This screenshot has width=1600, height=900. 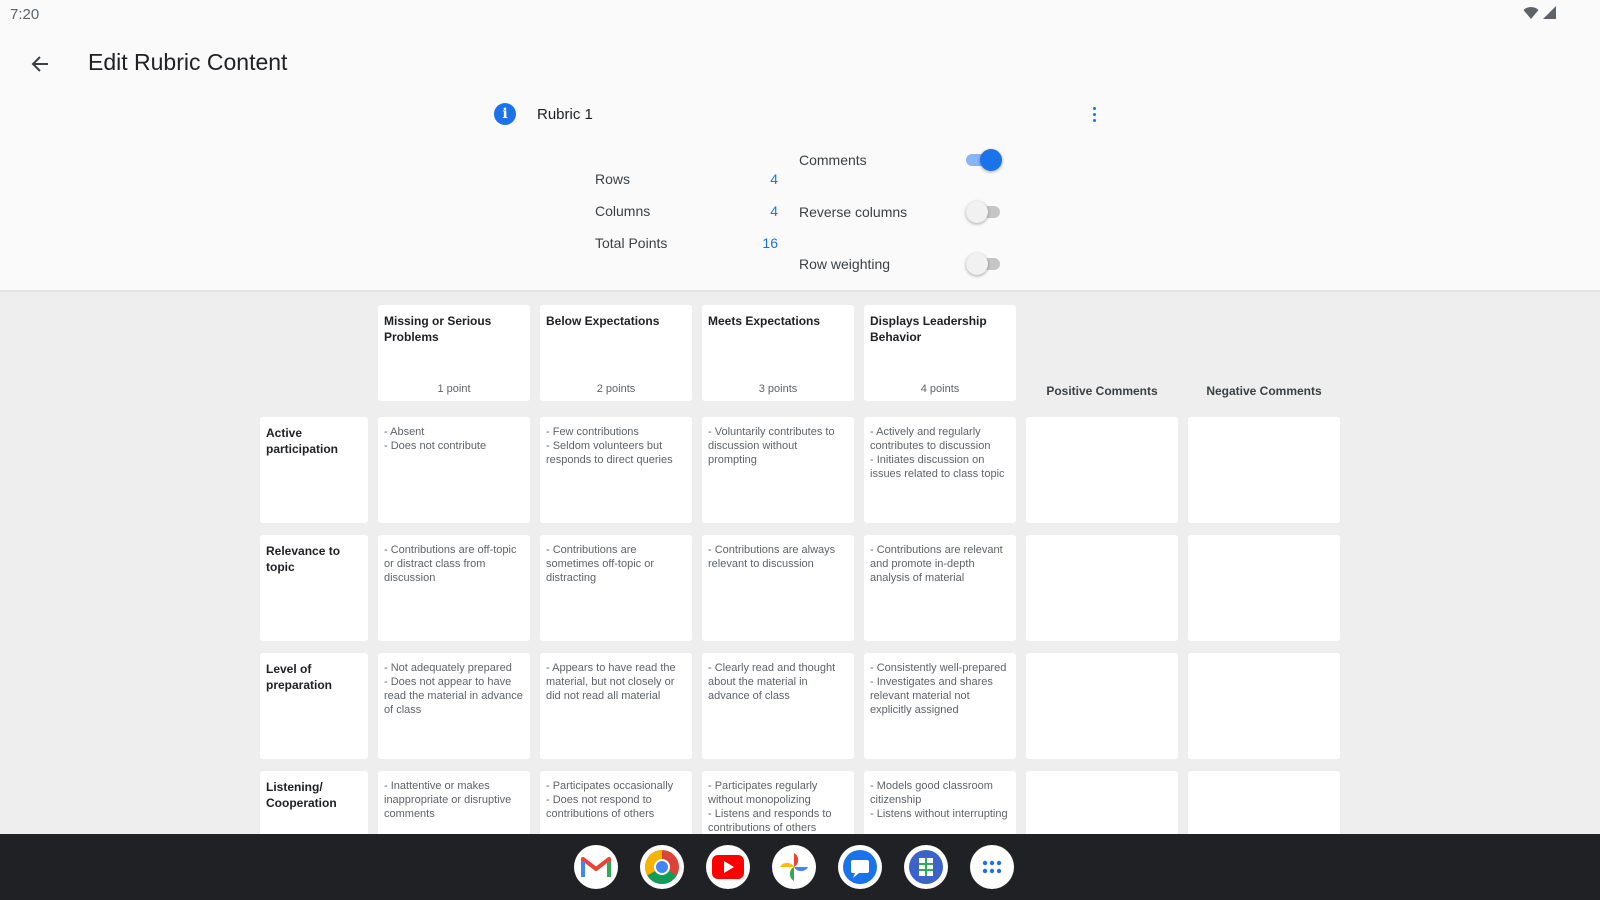 What do you see at coordinates (1094, 114) in the screenshot?
I see `more-options-icon` at bounding box center [1094, 114].